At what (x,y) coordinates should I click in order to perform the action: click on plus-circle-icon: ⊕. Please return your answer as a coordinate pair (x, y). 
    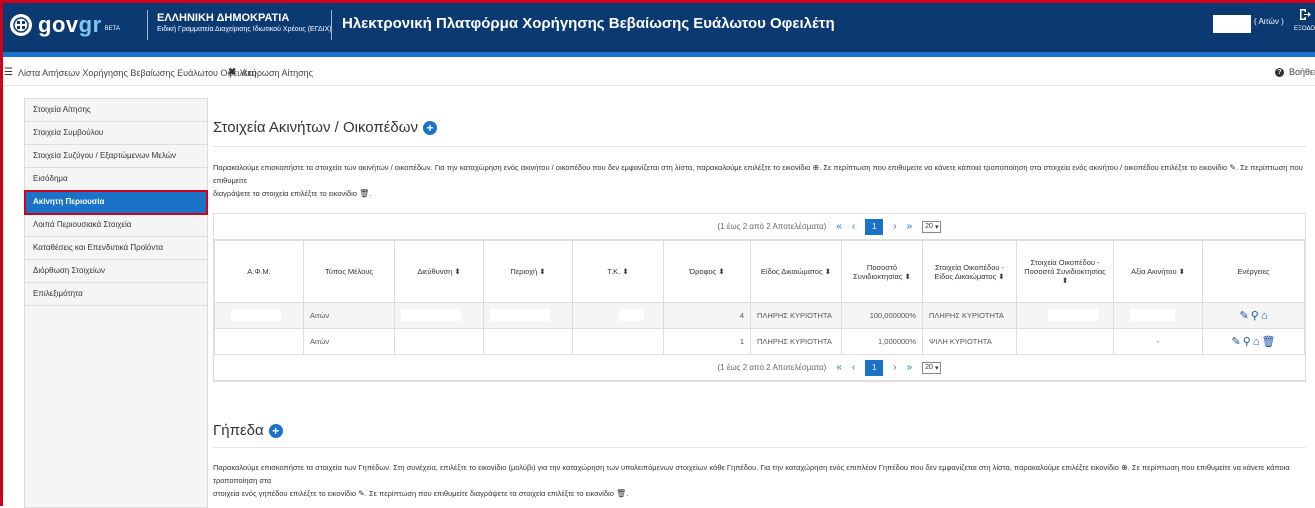
    Looking at the image, I should click on (1124, 467).